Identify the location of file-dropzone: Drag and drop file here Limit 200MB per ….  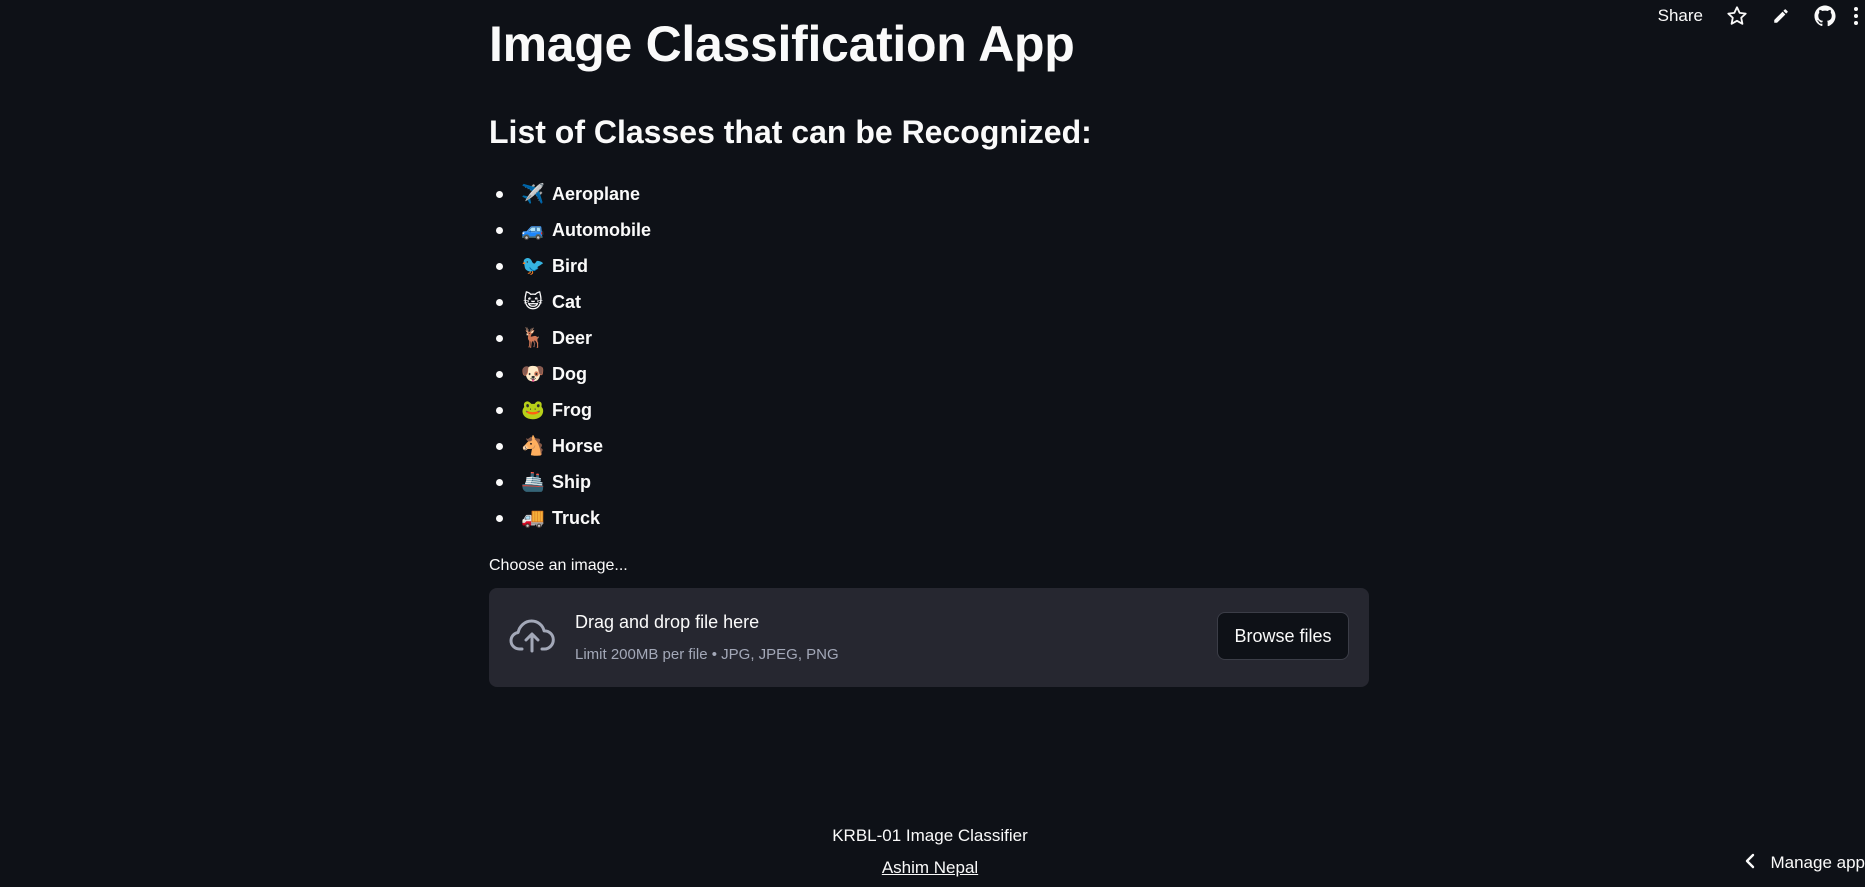
(929, 637).